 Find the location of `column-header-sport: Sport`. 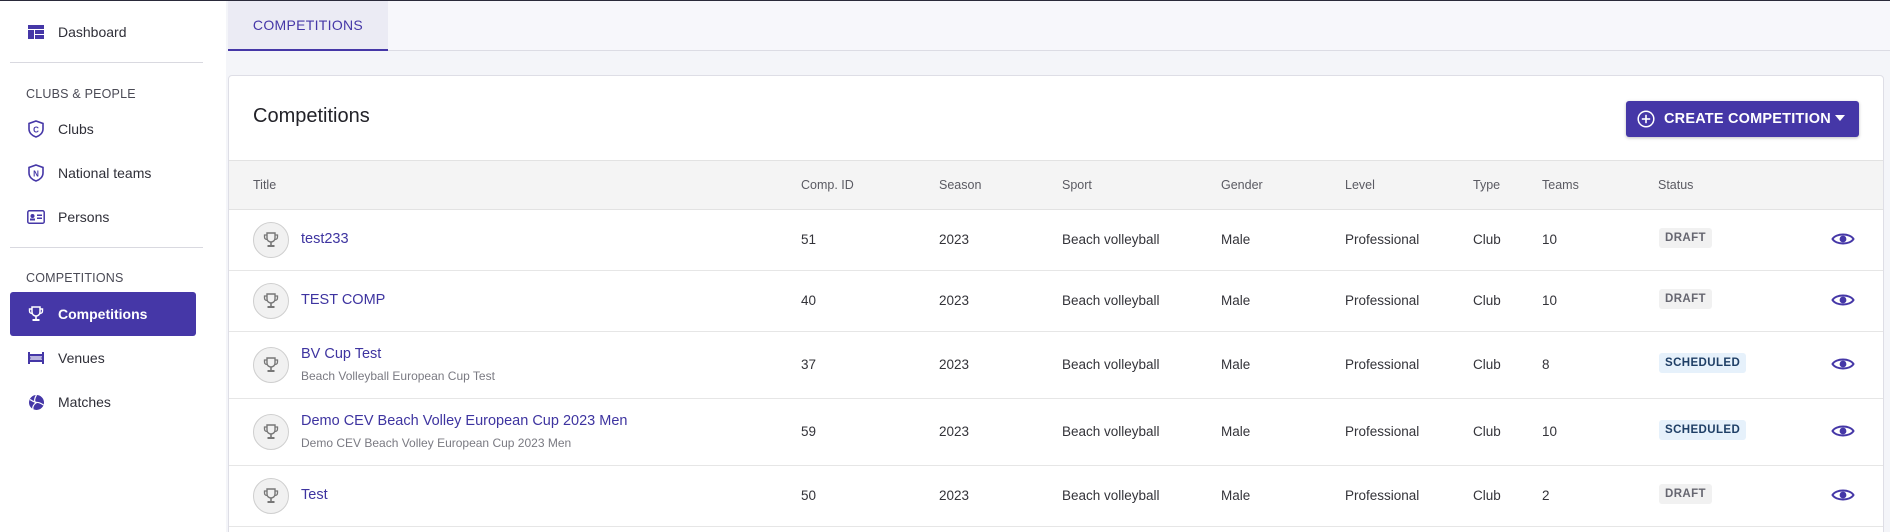

column-header-sport: Sport is located at coordinates (1077, 185).